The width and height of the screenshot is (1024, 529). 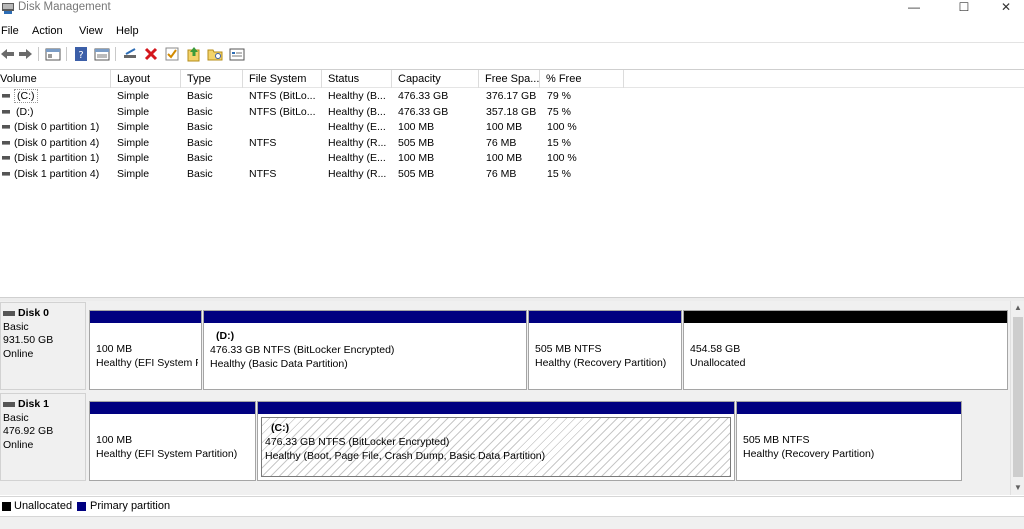 What do you see at coordinates (28, 431) in the screenshot?
I see `disk-size: 476.92 GB` at bounding box center [28, 431].